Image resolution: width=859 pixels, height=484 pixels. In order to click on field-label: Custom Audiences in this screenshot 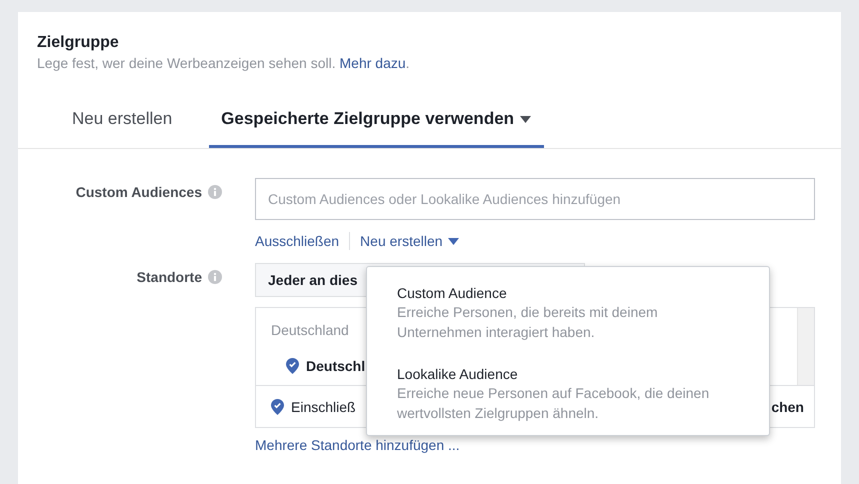, I will do `click(139, 192)`.